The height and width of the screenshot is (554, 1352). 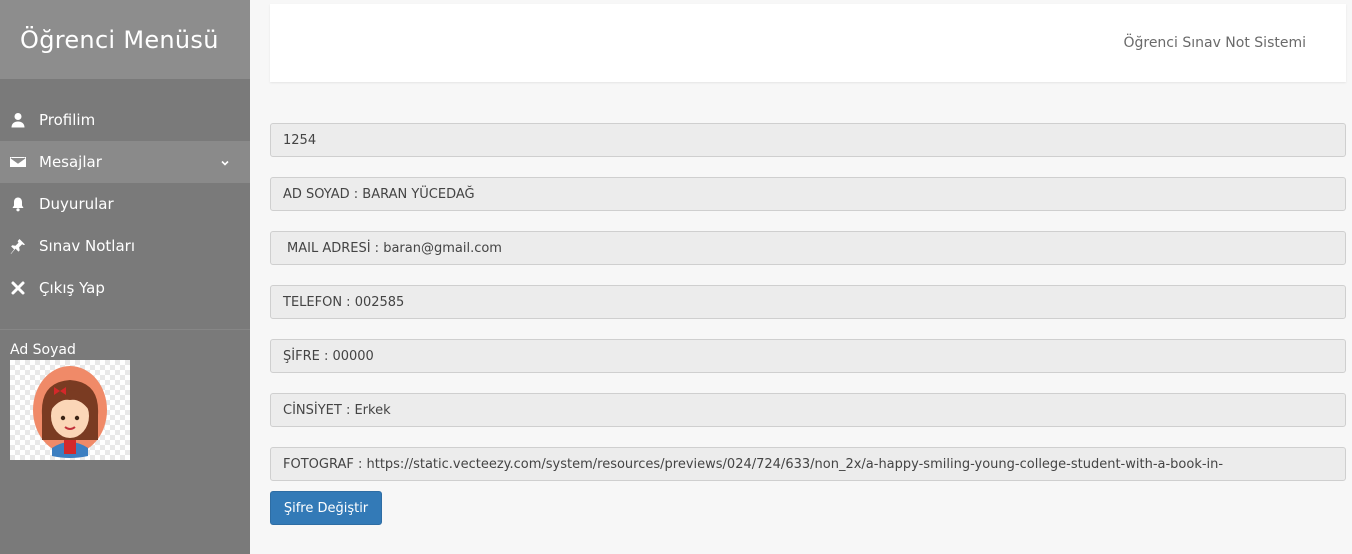 What do you see at coordinates (808, 194) in the screenshot?
I see `name-field: AD SOYAD : BARAN YÜCEDAĞ` at bounding box center [808, 194].